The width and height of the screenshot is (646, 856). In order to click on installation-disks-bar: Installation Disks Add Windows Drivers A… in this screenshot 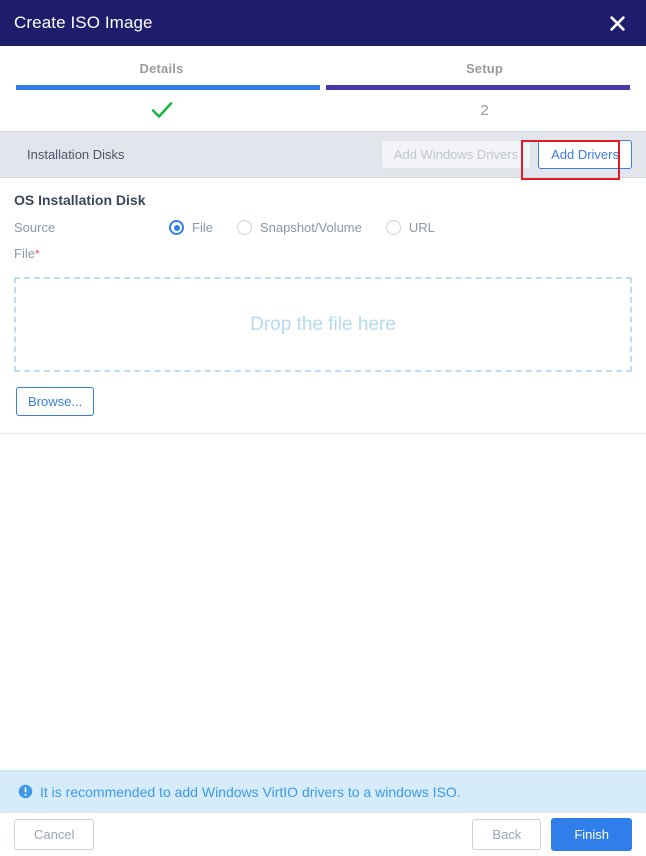, I will do `click(323, 154)`.